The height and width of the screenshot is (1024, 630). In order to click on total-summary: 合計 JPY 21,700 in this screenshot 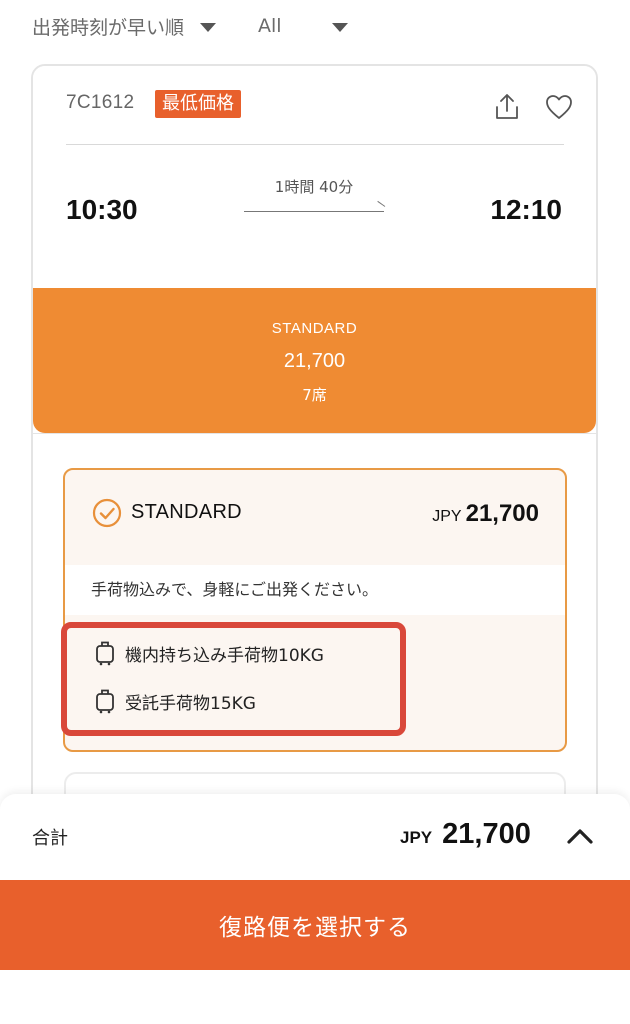, I will do `click(315, 838)`.